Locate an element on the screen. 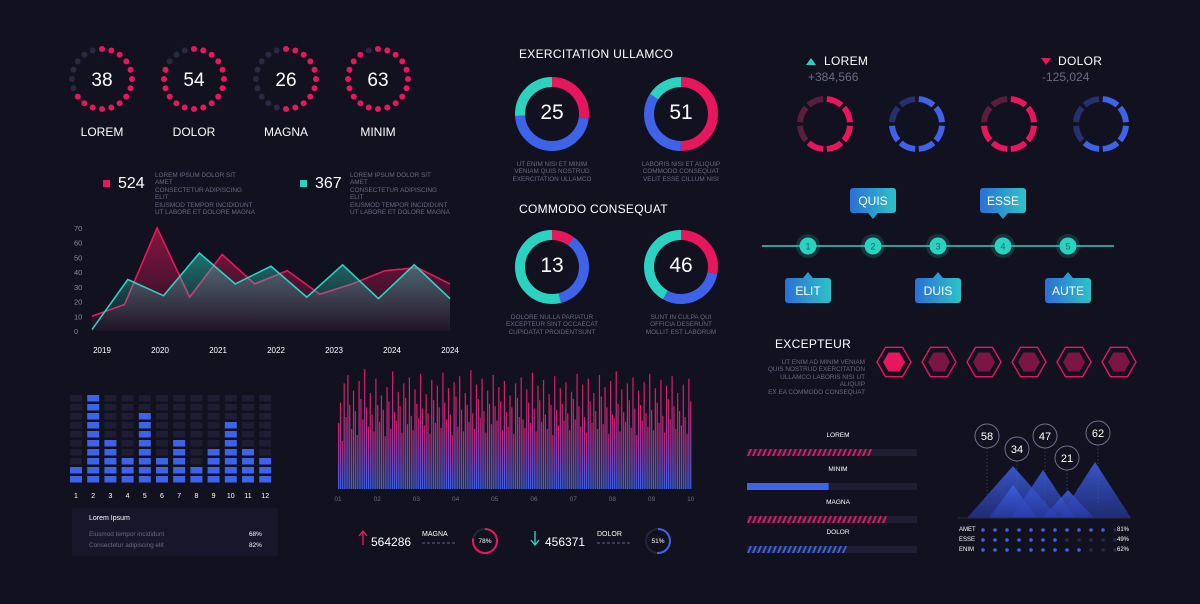 Image resolution: width=1200 pixels, height=604 pixels. eq-category-label: 5 is located at coordinates (145, 496).